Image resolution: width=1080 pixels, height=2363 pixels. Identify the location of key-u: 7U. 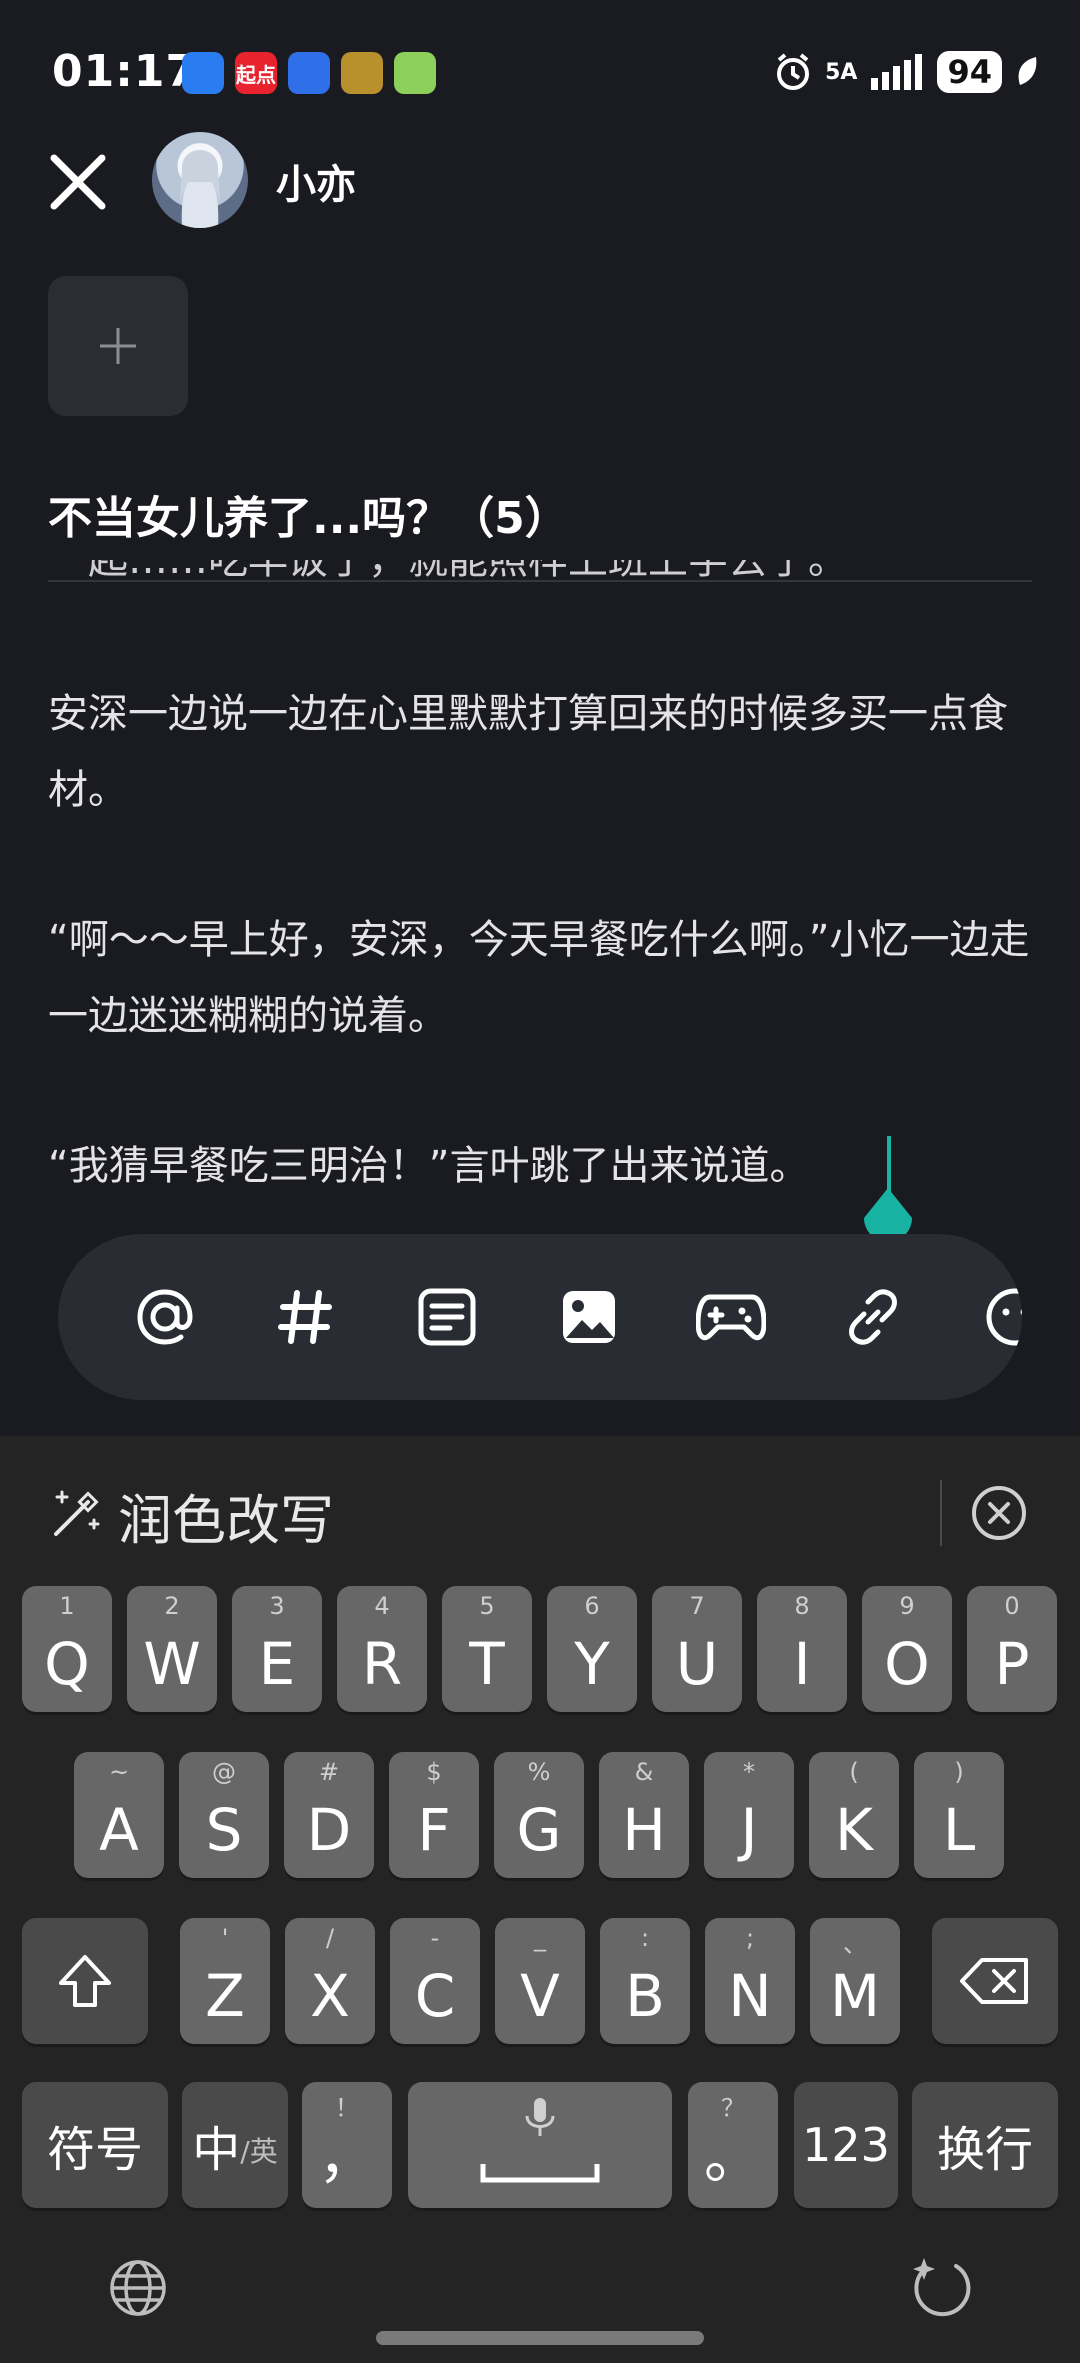
(697, 1649).